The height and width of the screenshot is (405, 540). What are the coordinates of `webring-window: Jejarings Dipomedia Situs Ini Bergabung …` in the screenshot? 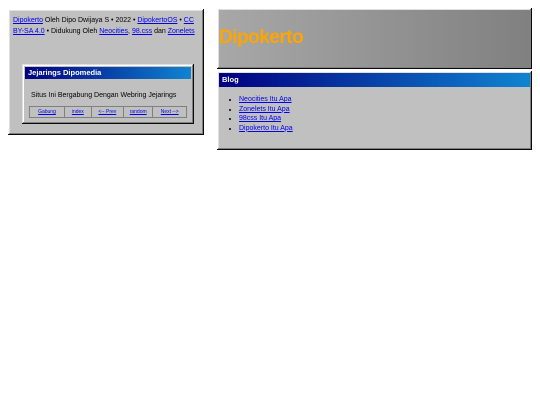 It's located at (108, 94).